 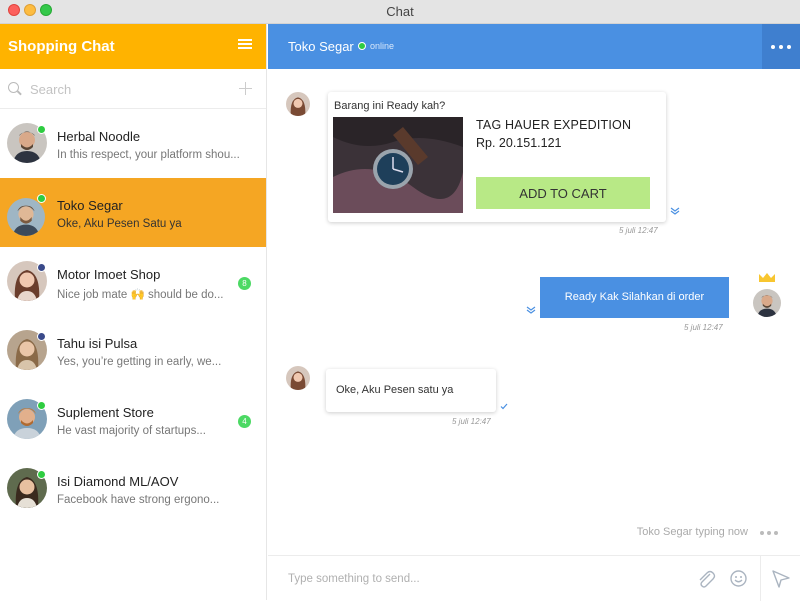 I want to click on title-bar: Chat, so click(x=400, y=12).